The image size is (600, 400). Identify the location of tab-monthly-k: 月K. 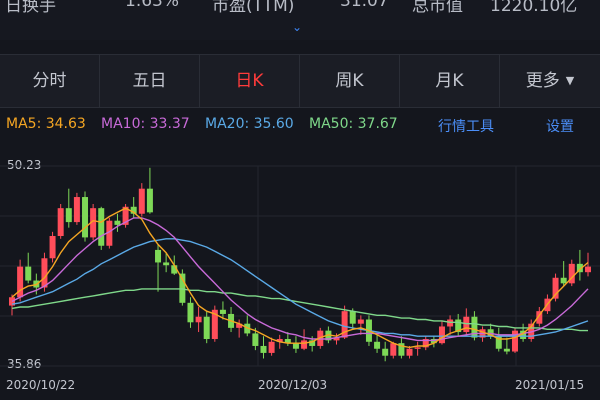
(450, 81).